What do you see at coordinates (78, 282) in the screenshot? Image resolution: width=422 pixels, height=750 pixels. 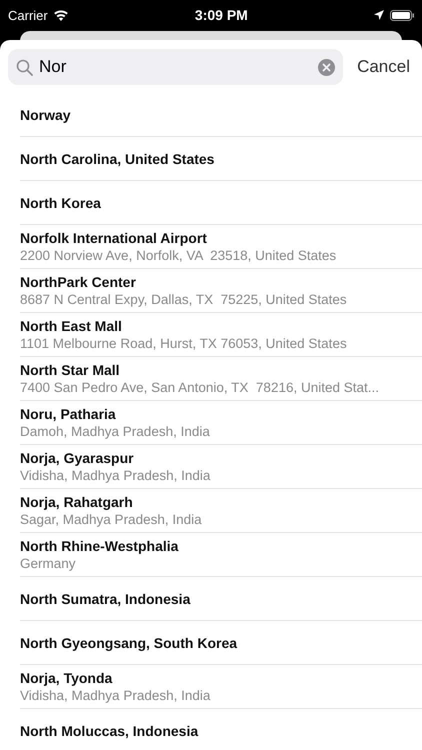 I see `result-title: NorthPark Center` at bounding box center [78, 282].